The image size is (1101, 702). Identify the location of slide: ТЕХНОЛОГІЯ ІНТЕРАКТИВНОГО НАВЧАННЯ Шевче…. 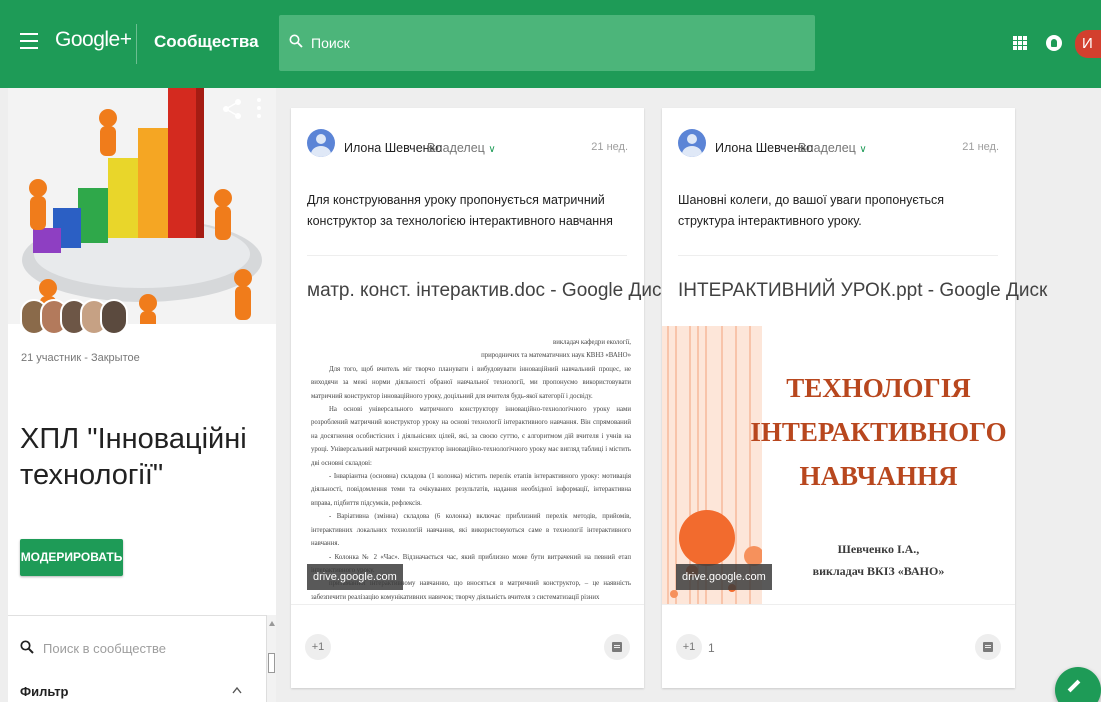
(838, 465).